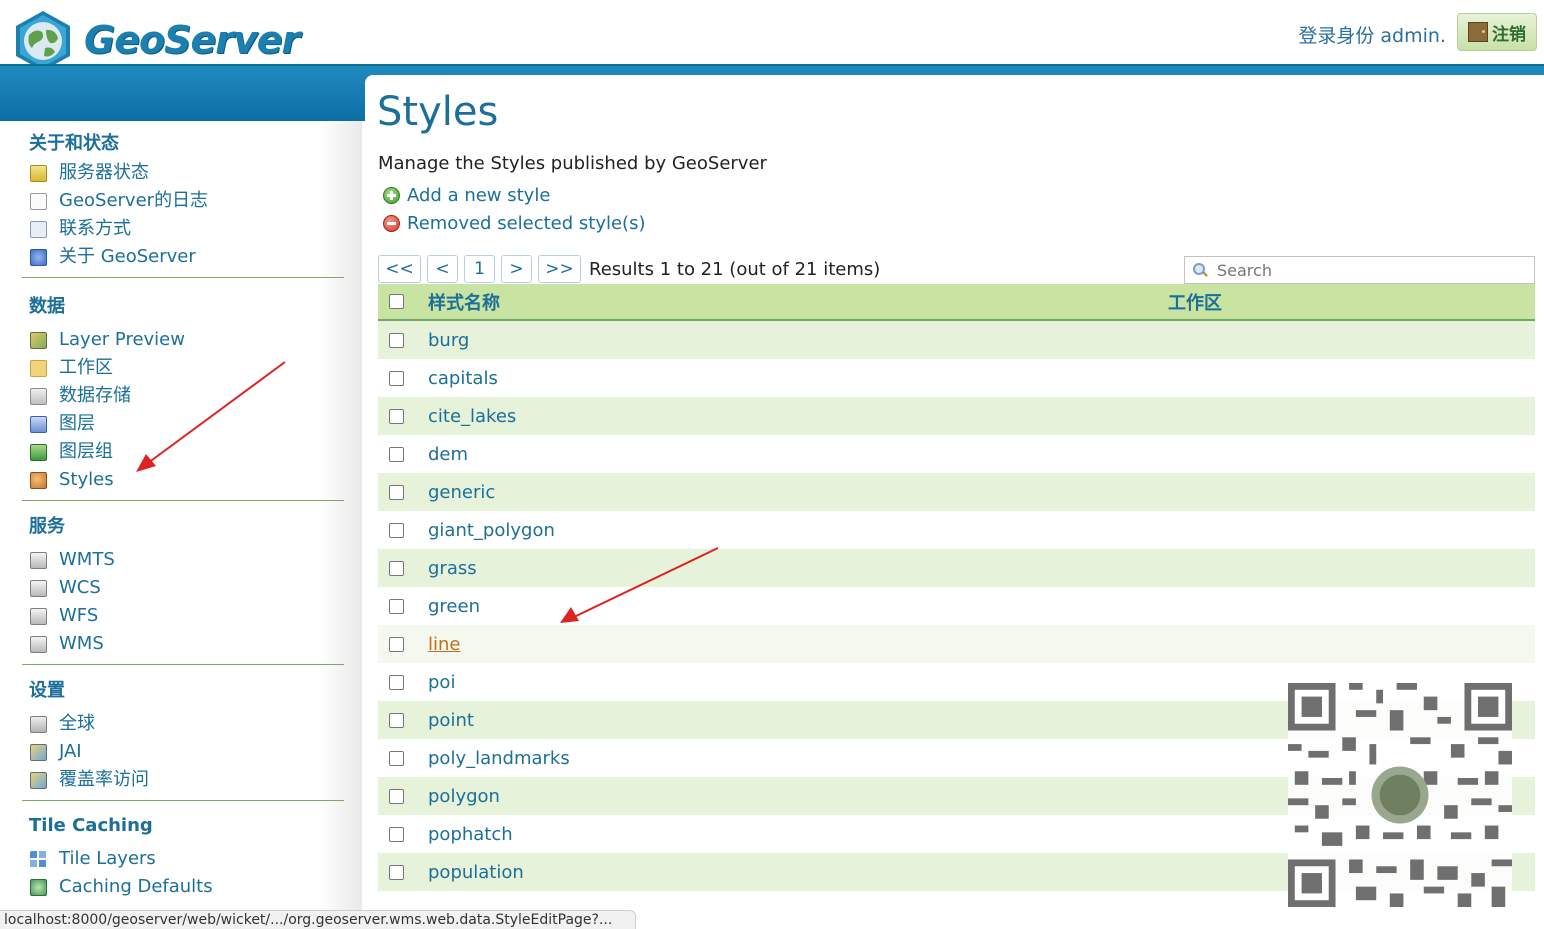 The height and width of the screenshot is (929, 1544). Describe the element at coordinates (470, 834) in the screenshot. I see `style-link: pophatch` at that location.